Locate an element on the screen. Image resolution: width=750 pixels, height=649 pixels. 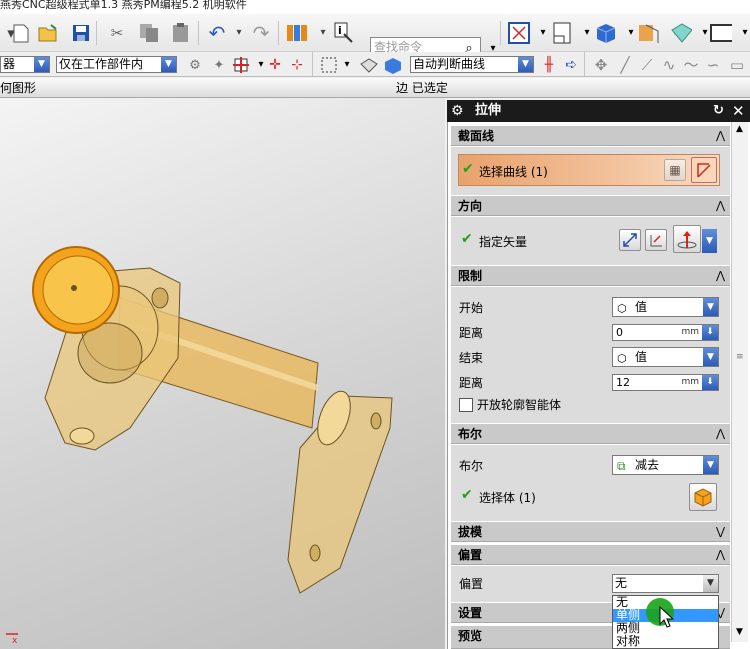
follow-fillet-icon: ➪ is located at coordinates (571, 65).